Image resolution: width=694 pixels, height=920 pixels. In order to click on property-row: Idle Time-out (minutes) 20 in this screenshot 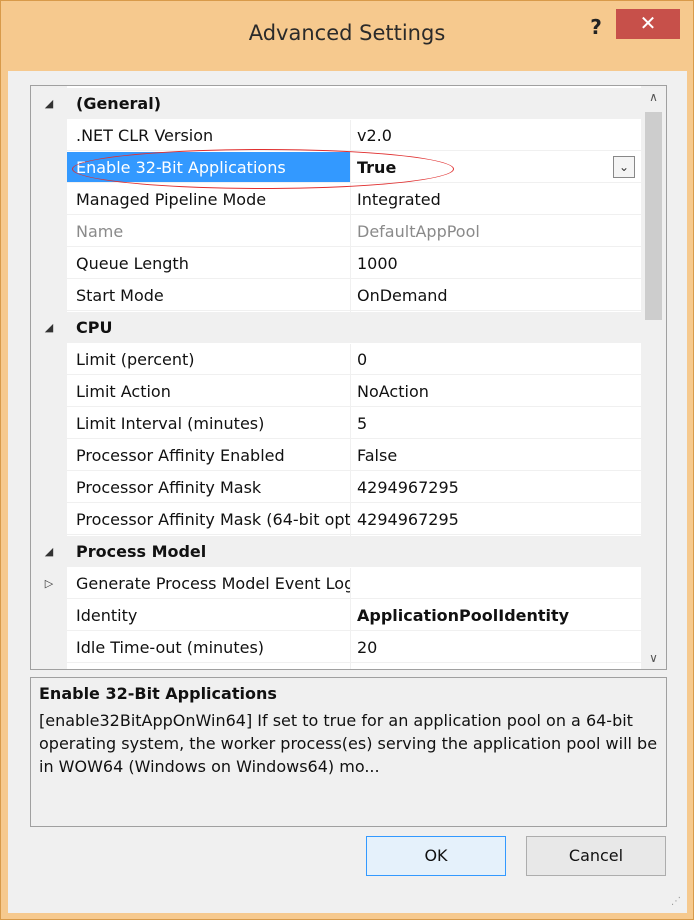, I will do `click(336, 648)`.